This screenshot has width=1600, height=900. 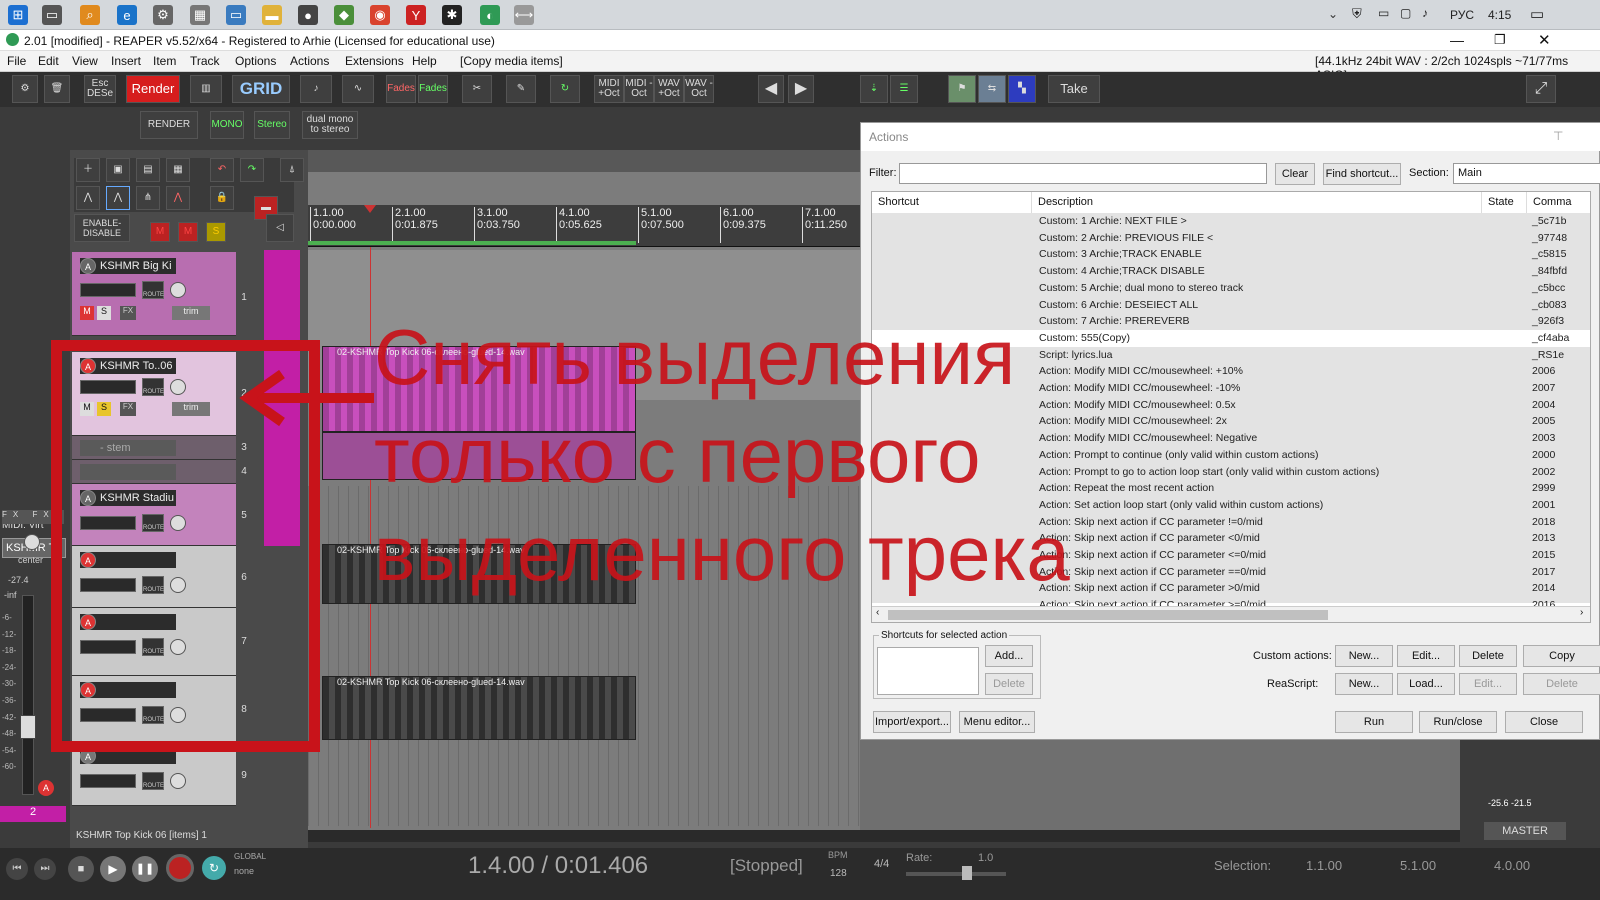 What do you see at coordinates (416, 15) in the screenshot?
I see `yandex-icon: Y` at bounding box center [416, 15].